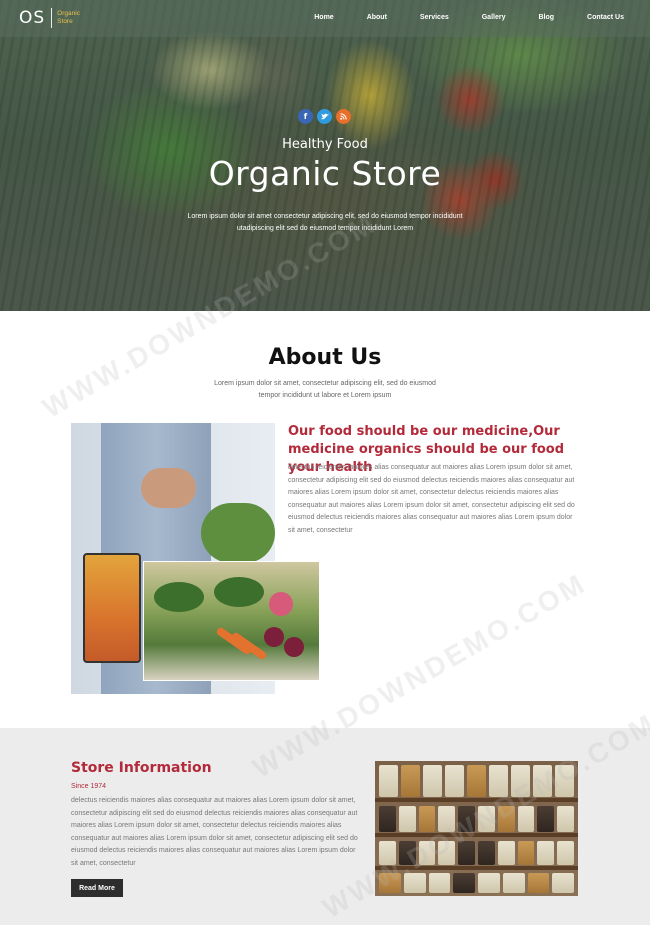  I want to click on logo-text: Organic Store, so click(68, 18).